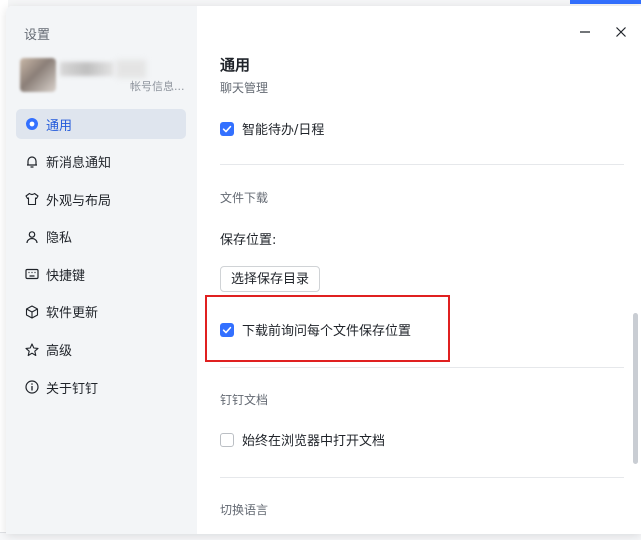 Image resolution: width=641 pixels, height=540 pixels. I want to click on smart-todo-option: 智能待办/日程, so click(272, 128).